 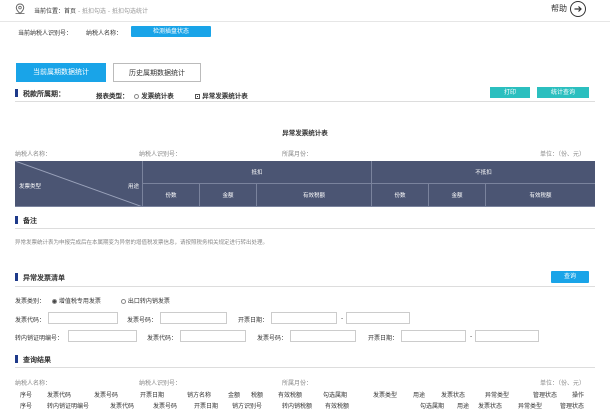 I want to click on col-header: 销方识别号, so click(x=247, y=406).